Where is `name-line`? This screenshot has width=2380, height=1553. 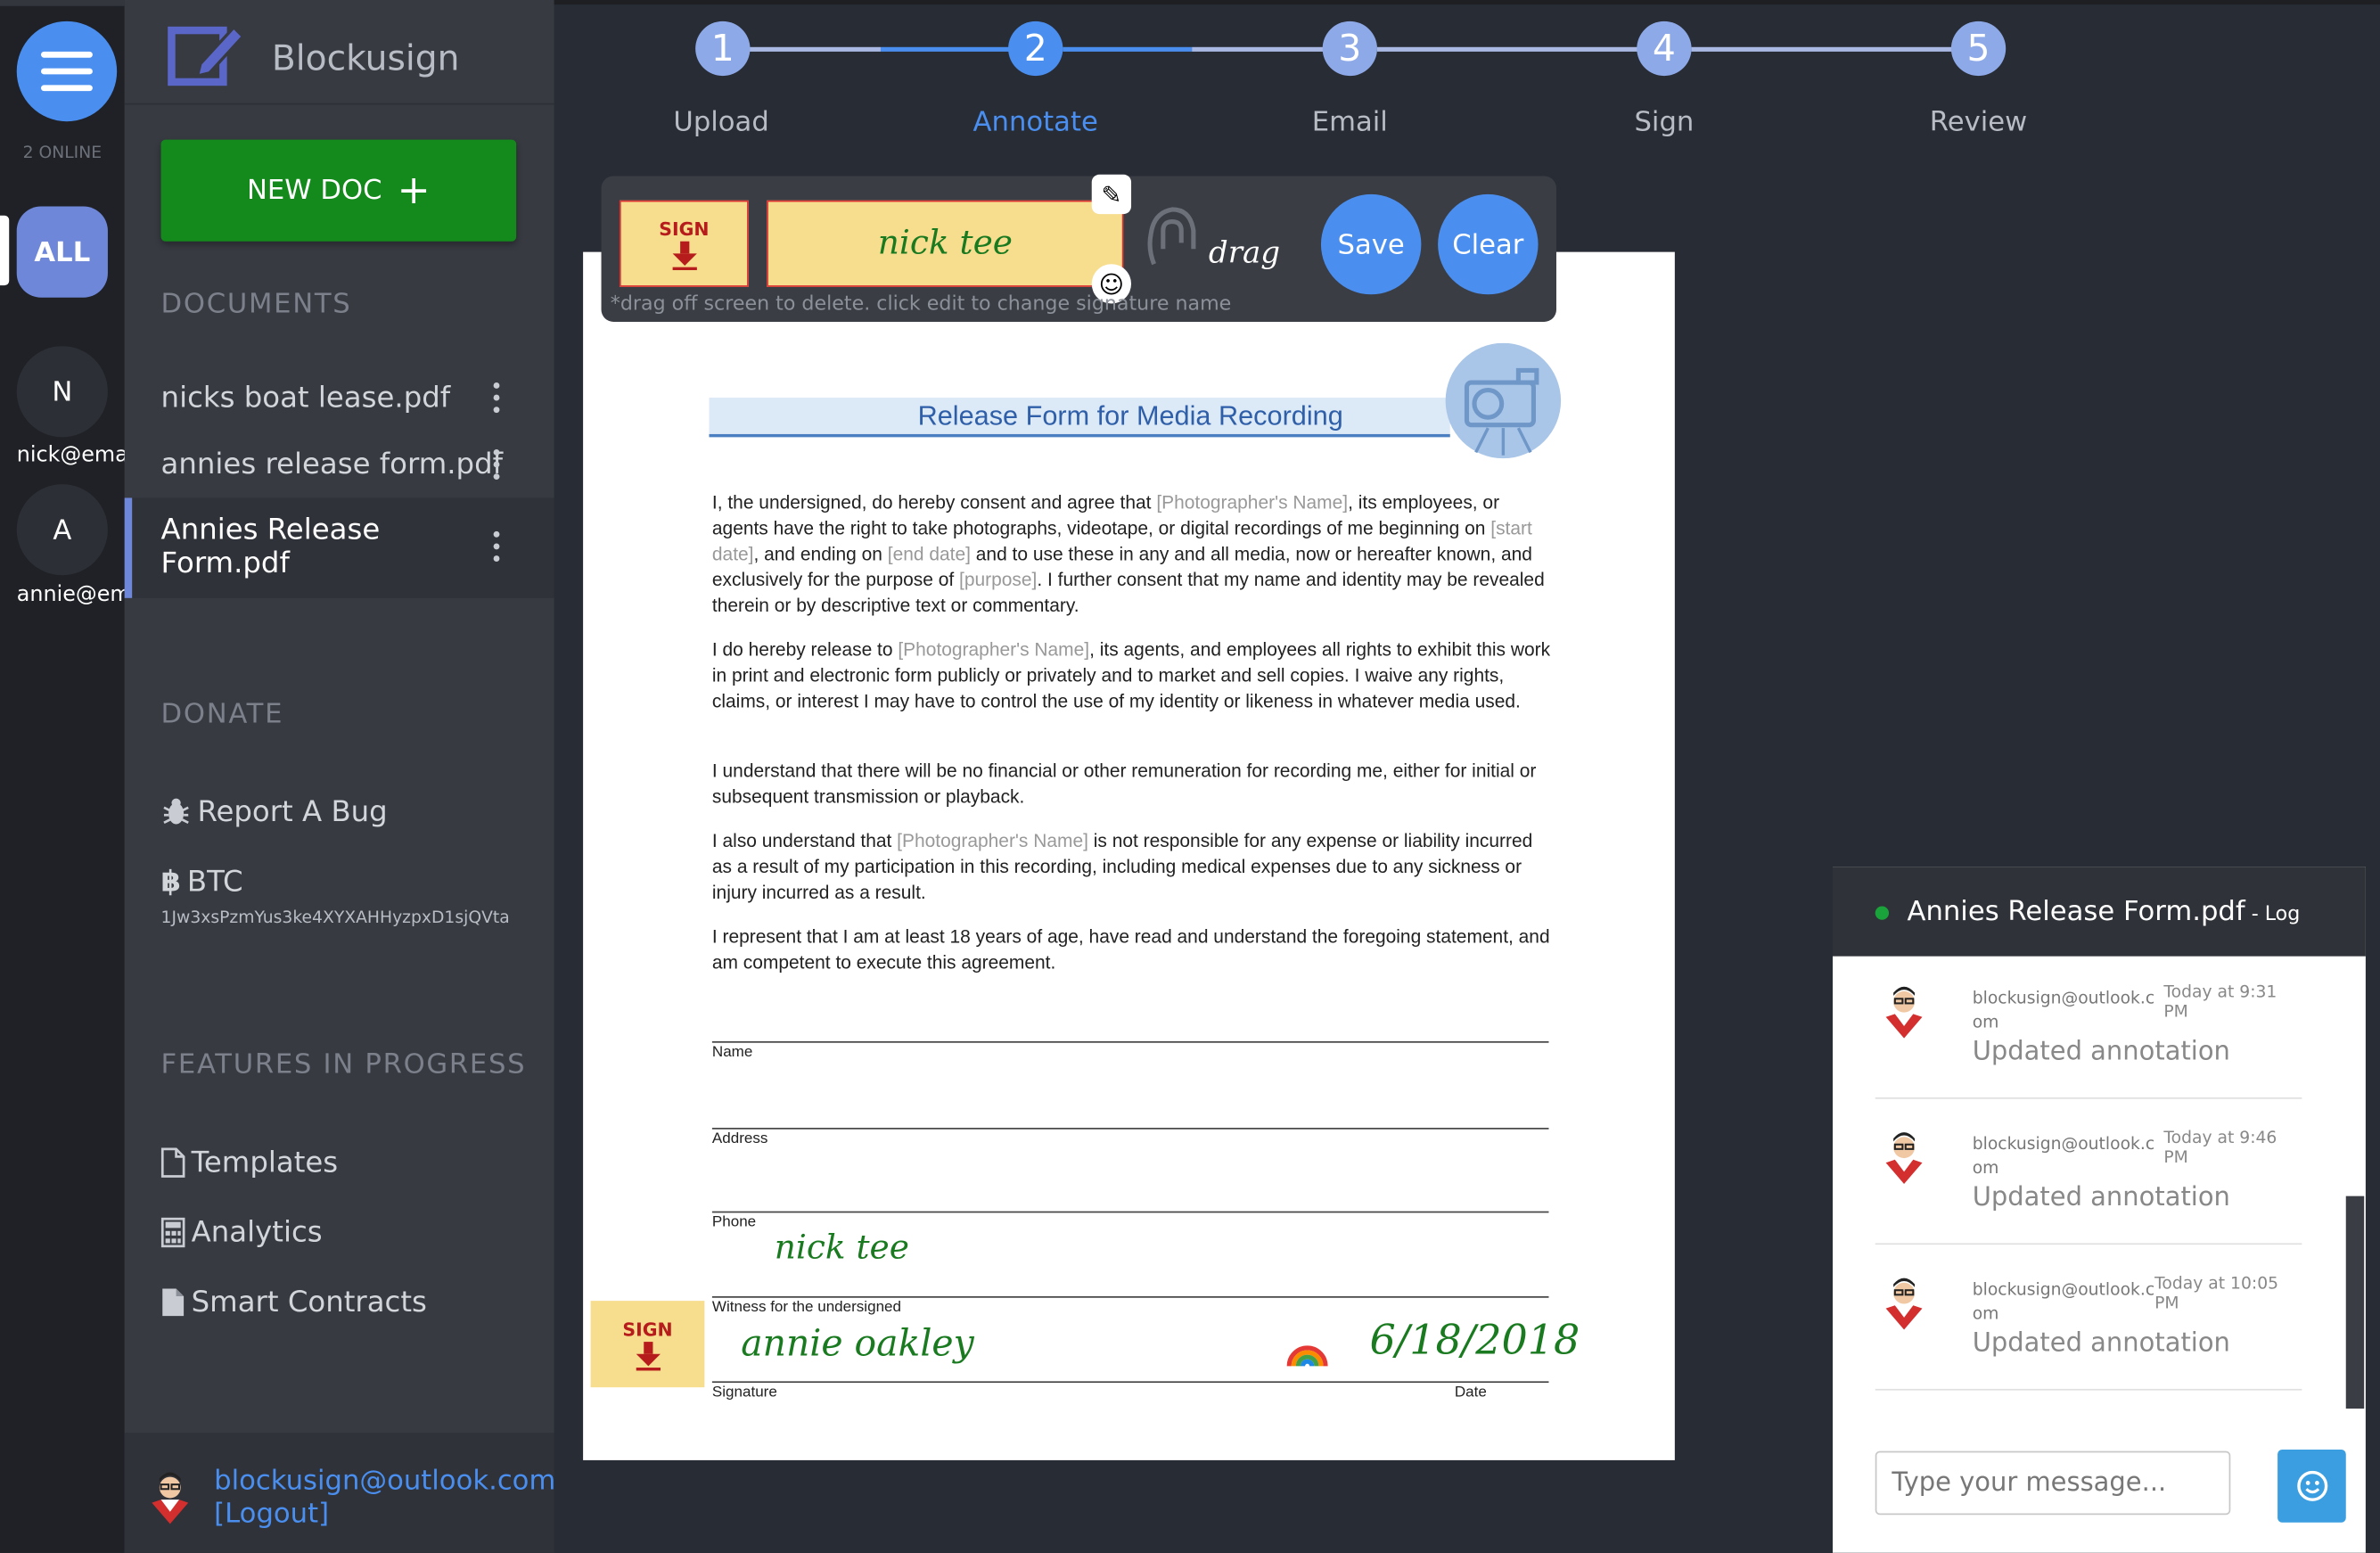
name-line is located at coordinates (1130, 1042).